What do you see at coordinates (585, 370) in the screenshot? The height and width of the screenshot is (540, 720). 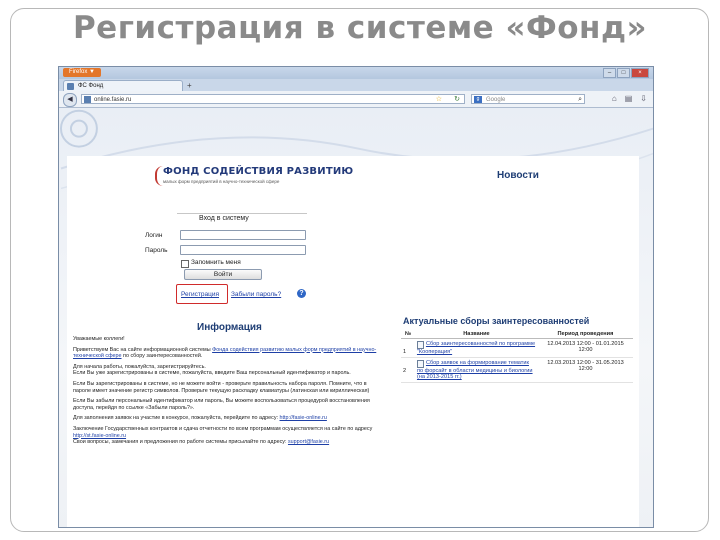 I see `row-period: 12.03.2013 12:00 - 31.05.2013 12:00` at bounding box center [585, 370].